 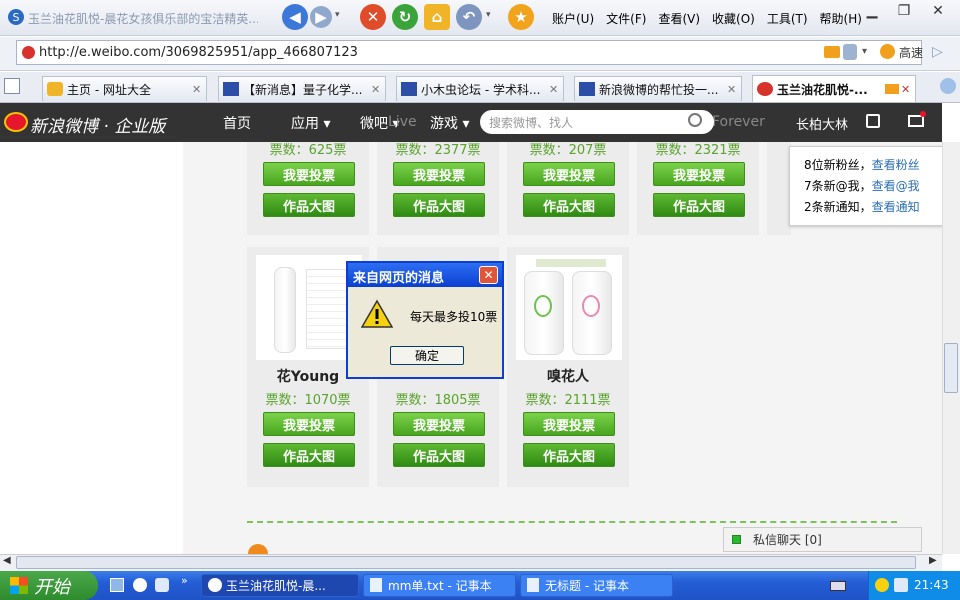 I want to click on quicklaunch-more-icon: », so click(x=184, y=580).